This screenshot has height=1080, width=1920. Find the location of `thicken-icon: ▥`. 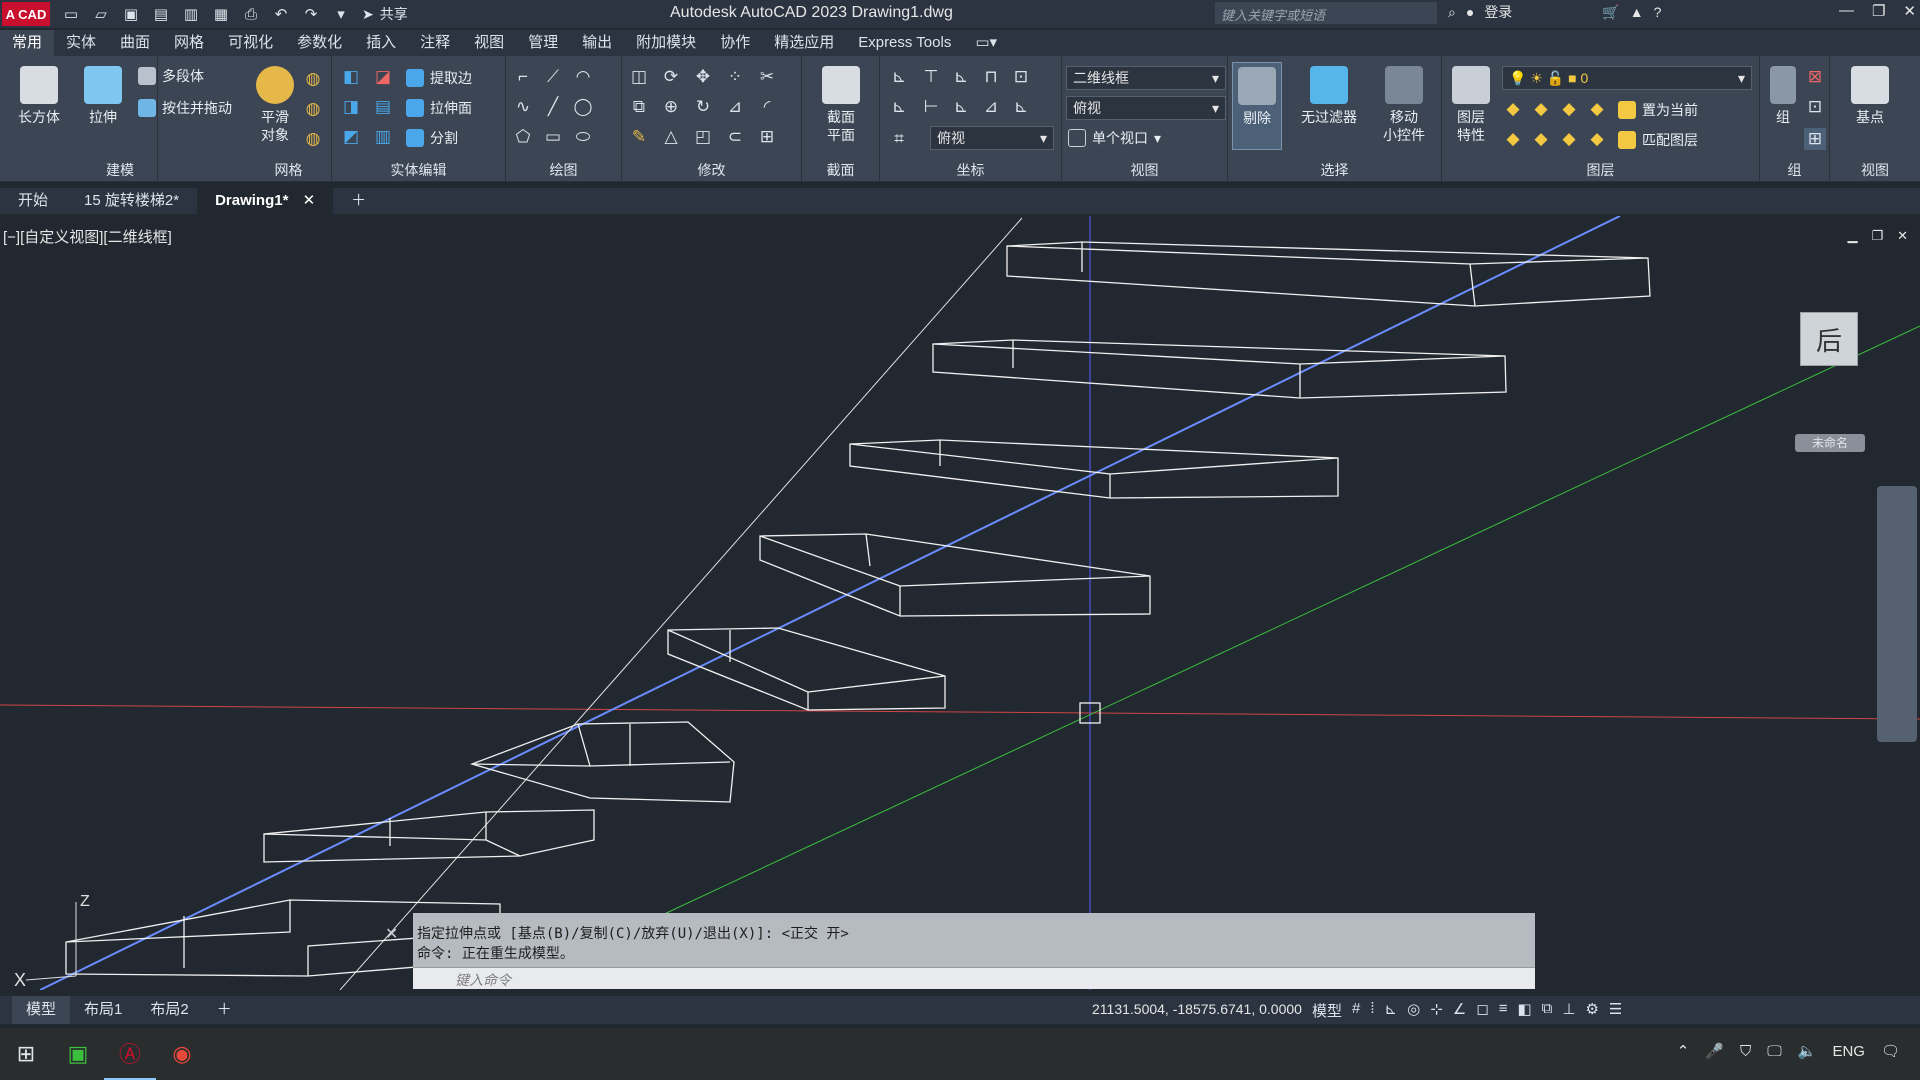

thicken-icon: ▥ is located at coordinates (383, 137).